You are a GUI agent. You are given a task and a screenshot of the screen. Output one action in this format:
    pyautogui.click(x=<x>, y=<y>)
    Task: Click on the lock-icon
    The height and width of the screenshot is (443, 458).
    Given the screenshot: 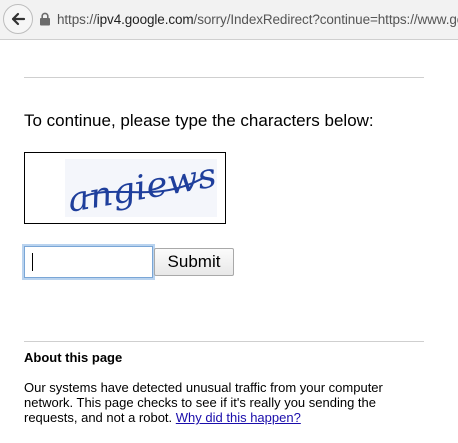 What is the action you would take?
    pyautogui.click(x=45, y=19)
    